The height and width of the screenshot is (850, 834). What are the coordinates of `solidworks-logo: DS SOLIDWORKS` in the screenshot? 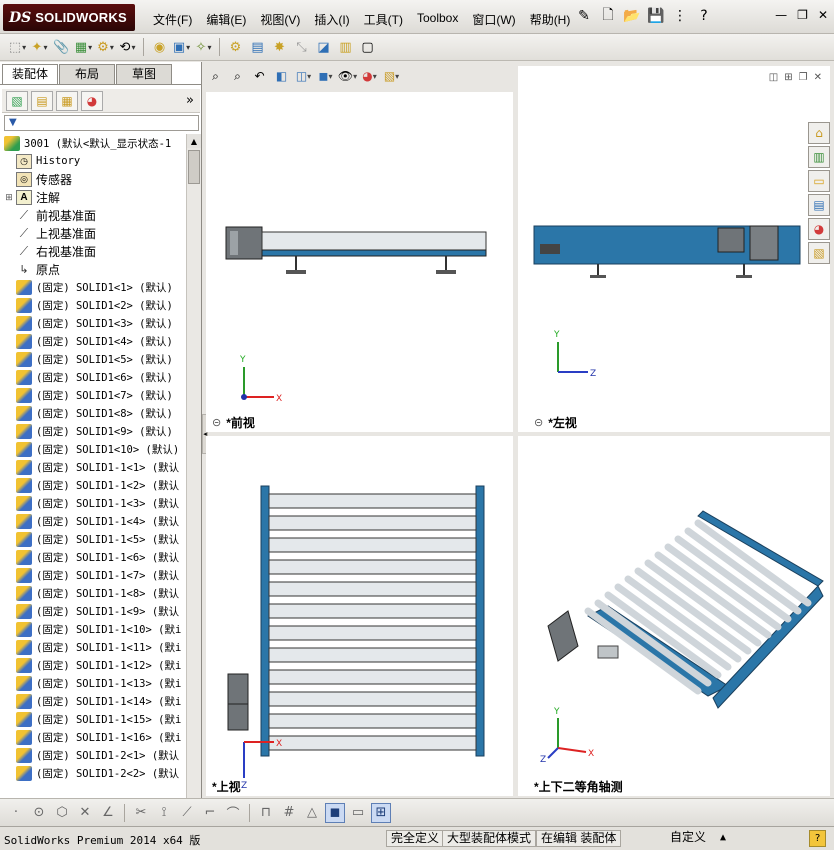 It's located at (69, 17).